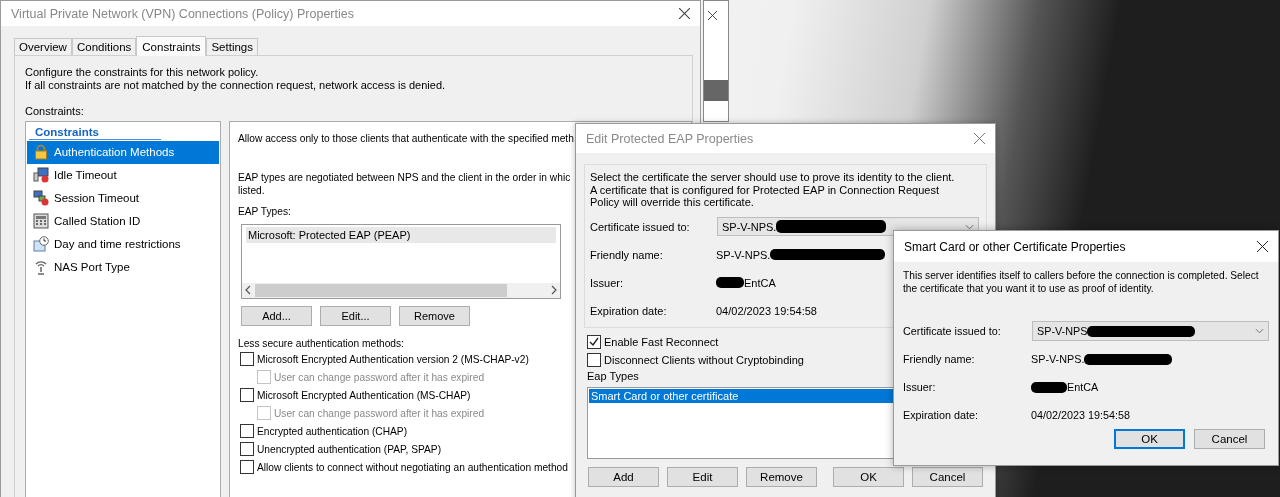 The image size is (1280, 497). What do you see at coordinates (264, 212) in the screenshot?
I see `list-label: EAP Types:` at bounding box center [264, 212].